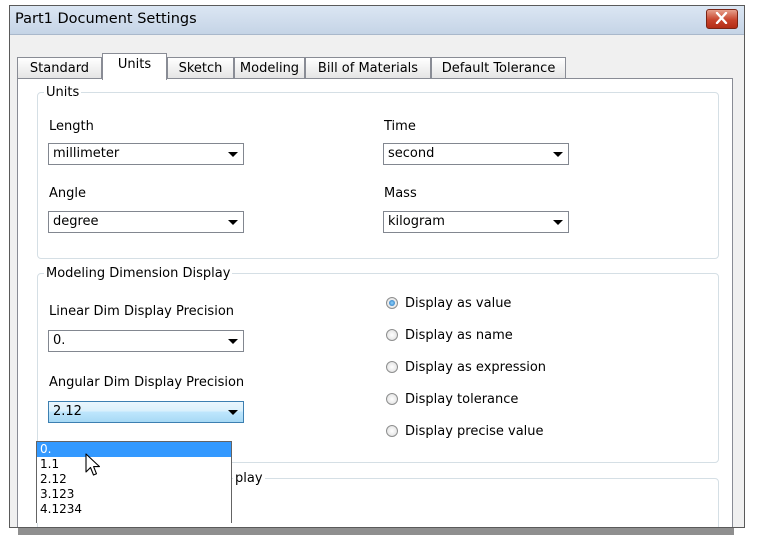 This screenshot has height=537, width=757. Describe the element at coordinates (416, 221) in the screenshot. I see `mass-select-value: kilogram` at that location.